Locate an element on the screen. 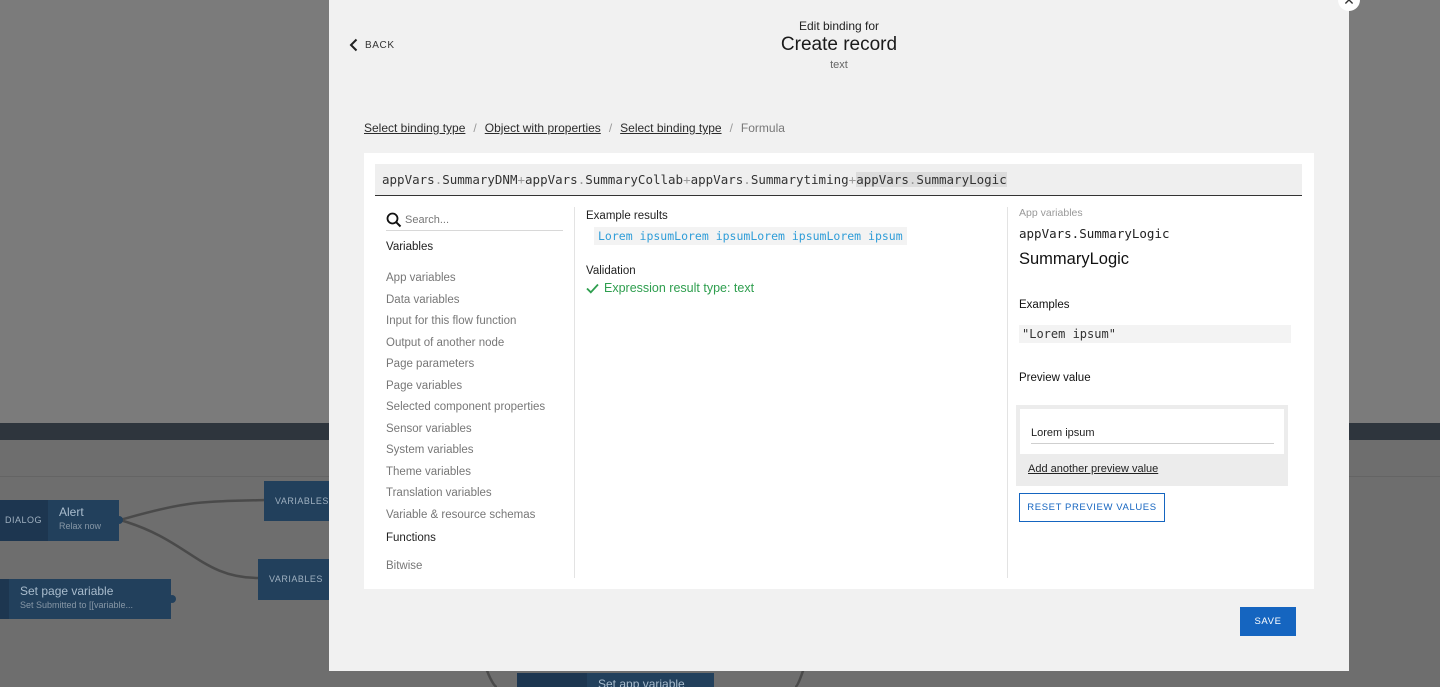 The height and width of the screenshot is (687, 1440). variable-category-app-variables: App variables is located at coordinates (465, 279).